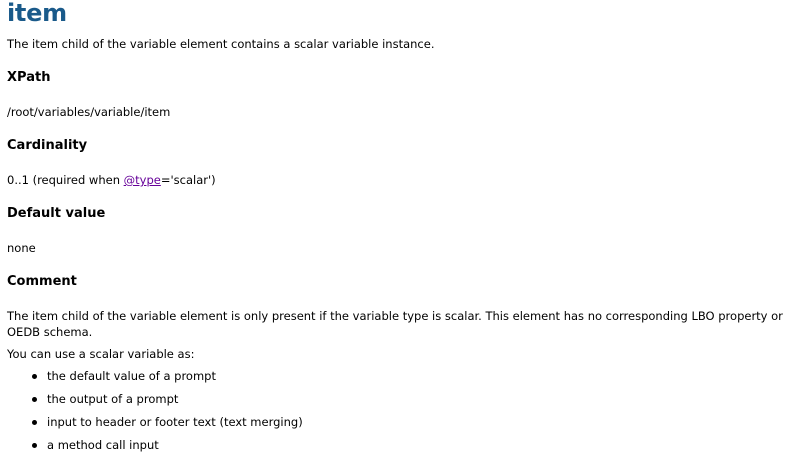 Image resolution: width=793 pixels, height=460 pixels. What do you see at coordinates (142, 180) in the screenshot?
I see `type-attribute-link: @type` at bounding box center [142, 180].